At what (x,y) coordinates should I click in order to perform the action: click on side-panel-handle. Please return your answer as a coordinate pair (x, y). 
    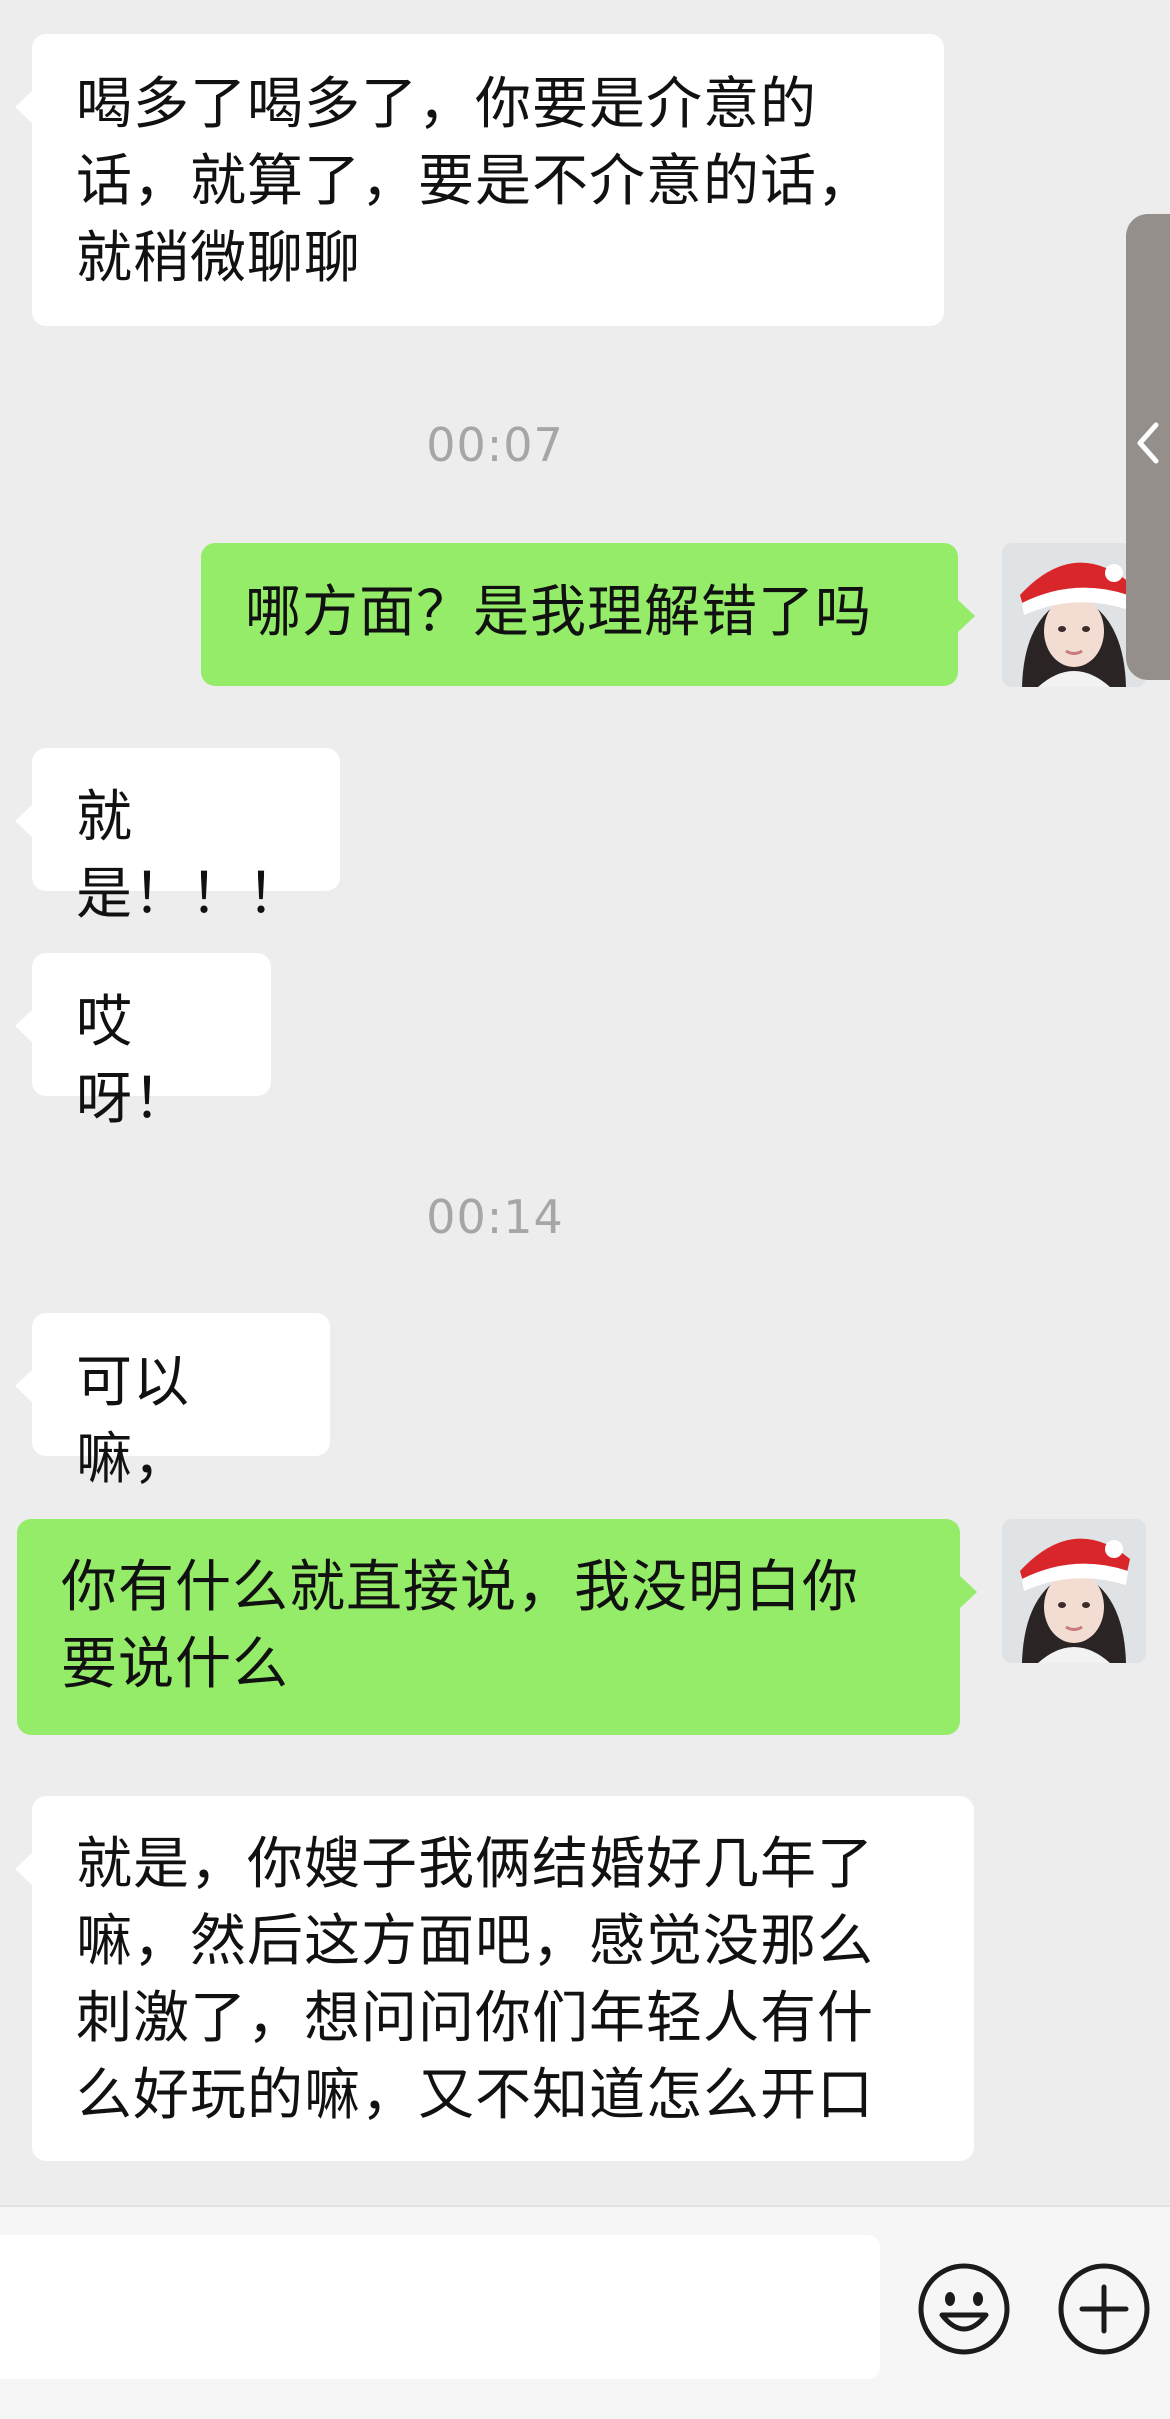
    Looking at the image, I should click on (1148, 447).